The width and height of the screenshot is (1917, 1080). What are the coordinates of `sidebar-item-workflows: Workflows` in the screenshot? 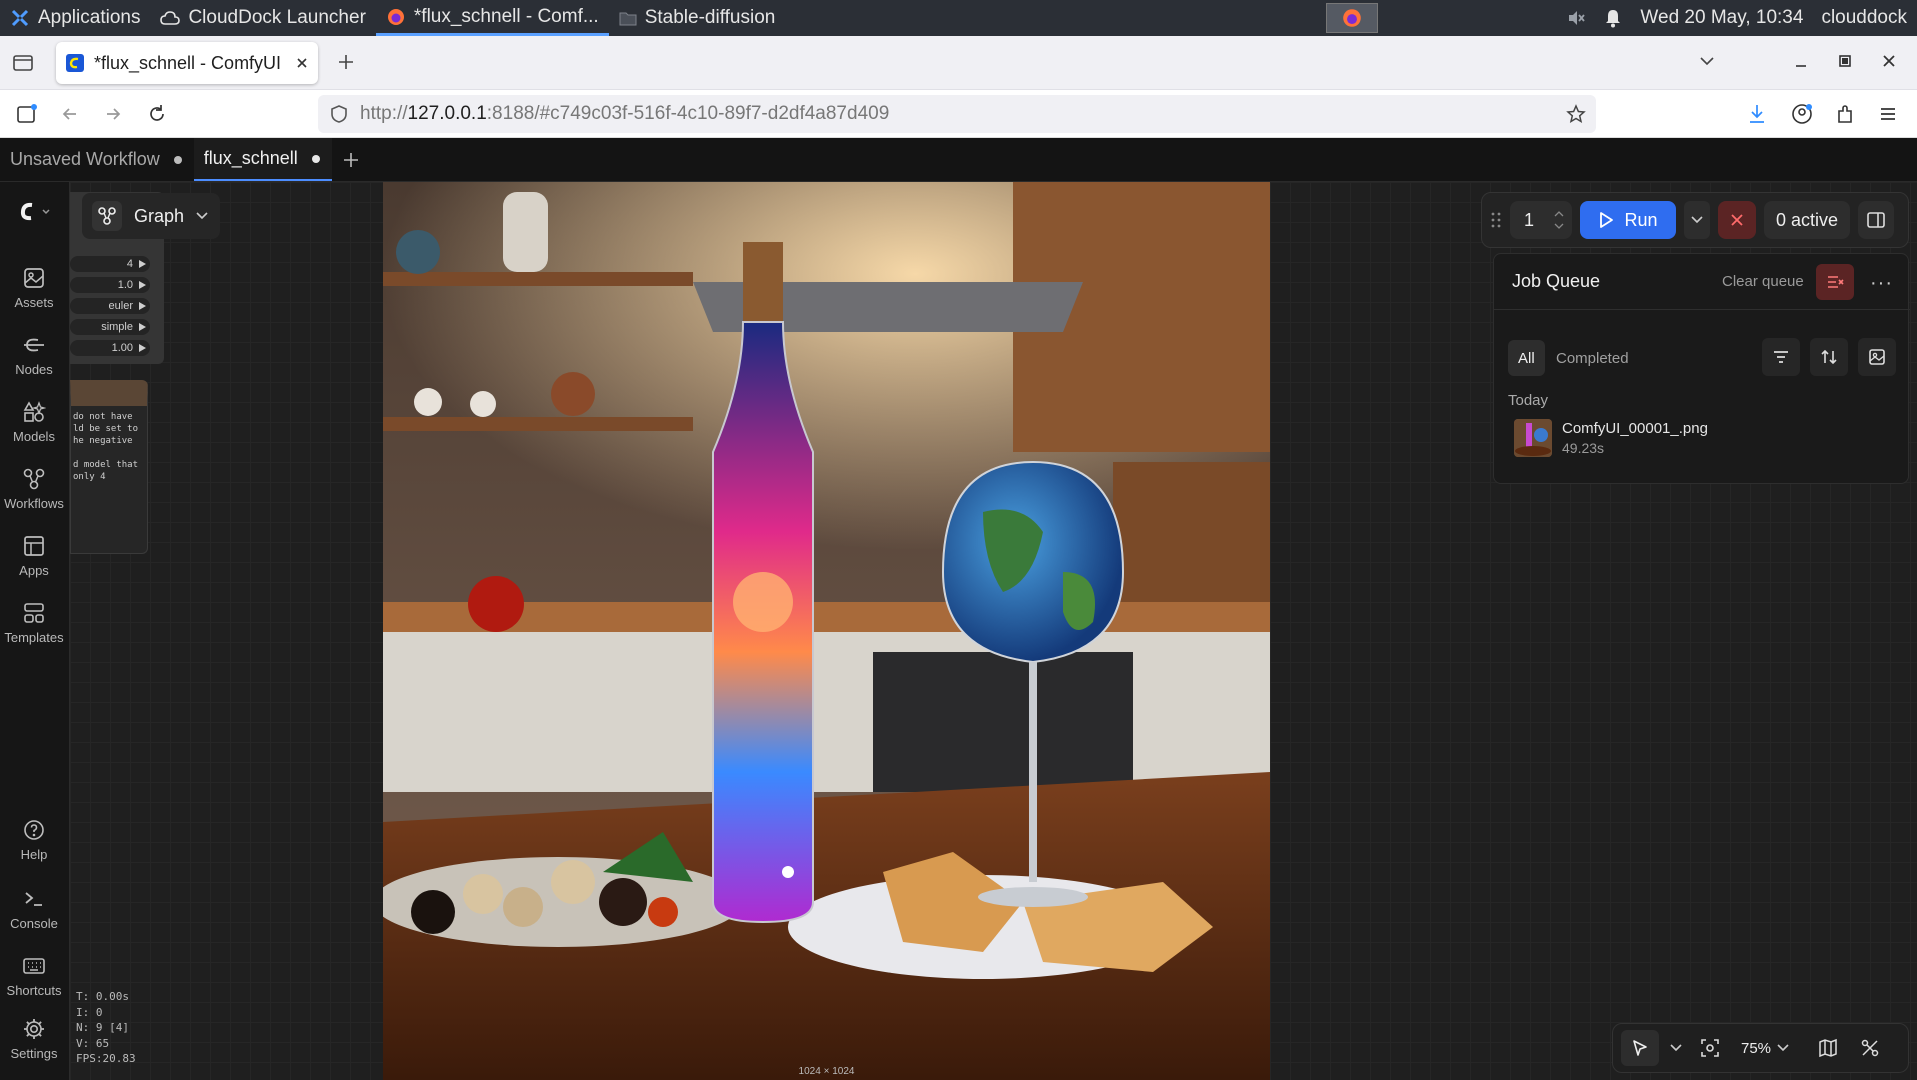 It's located at (34, 489).